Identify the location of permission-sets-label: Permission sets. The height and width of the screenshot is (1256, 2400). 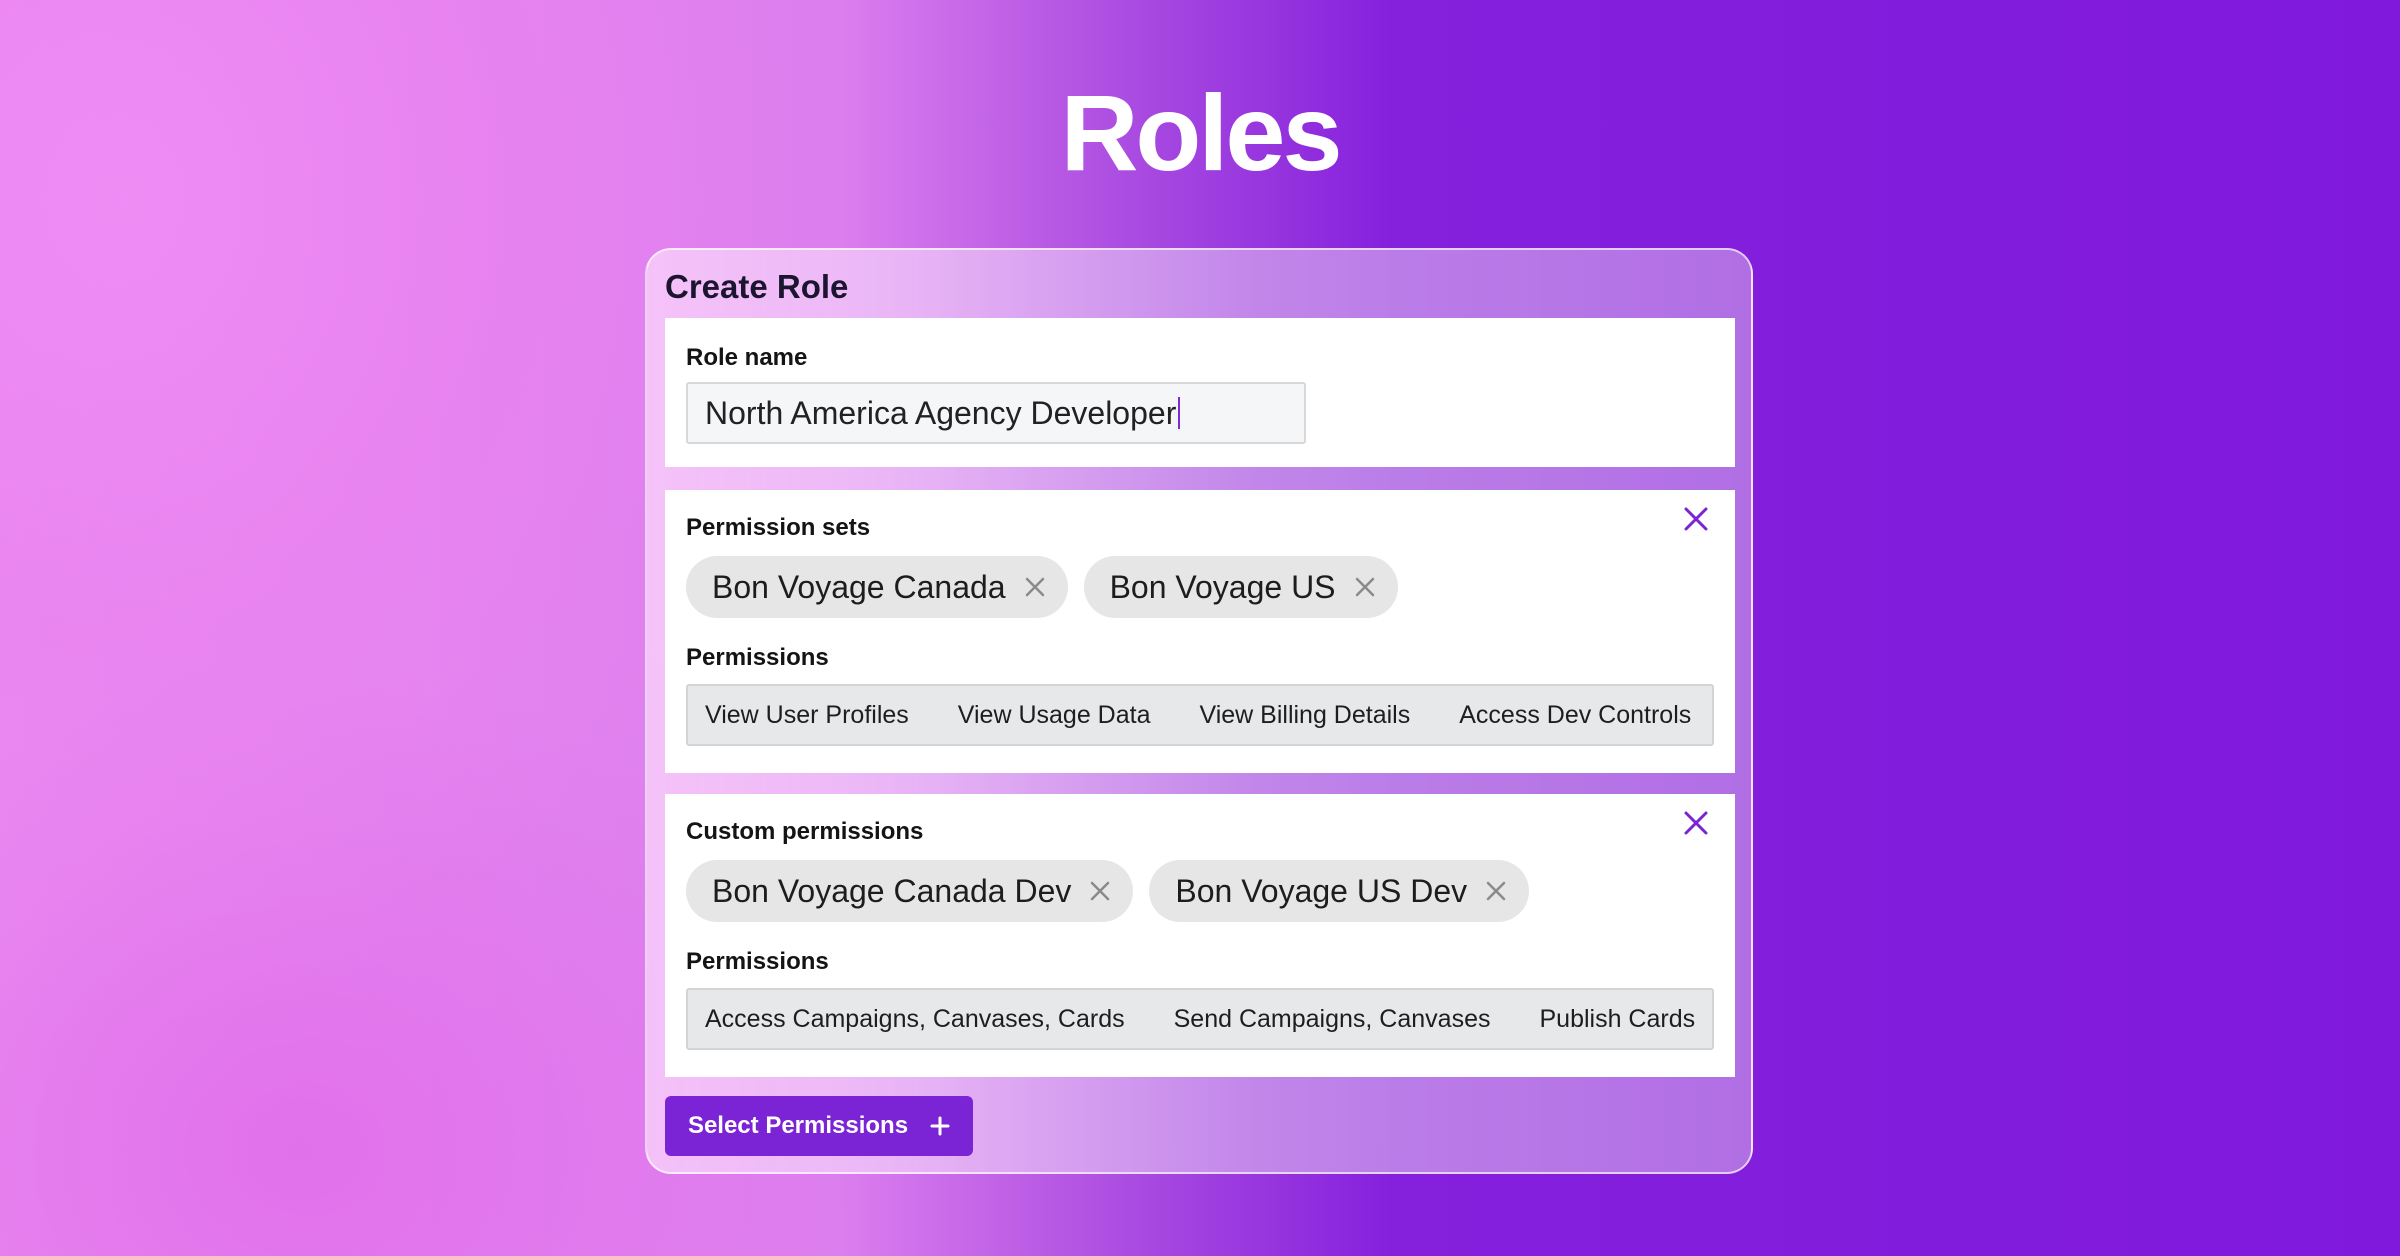
(778, 527).